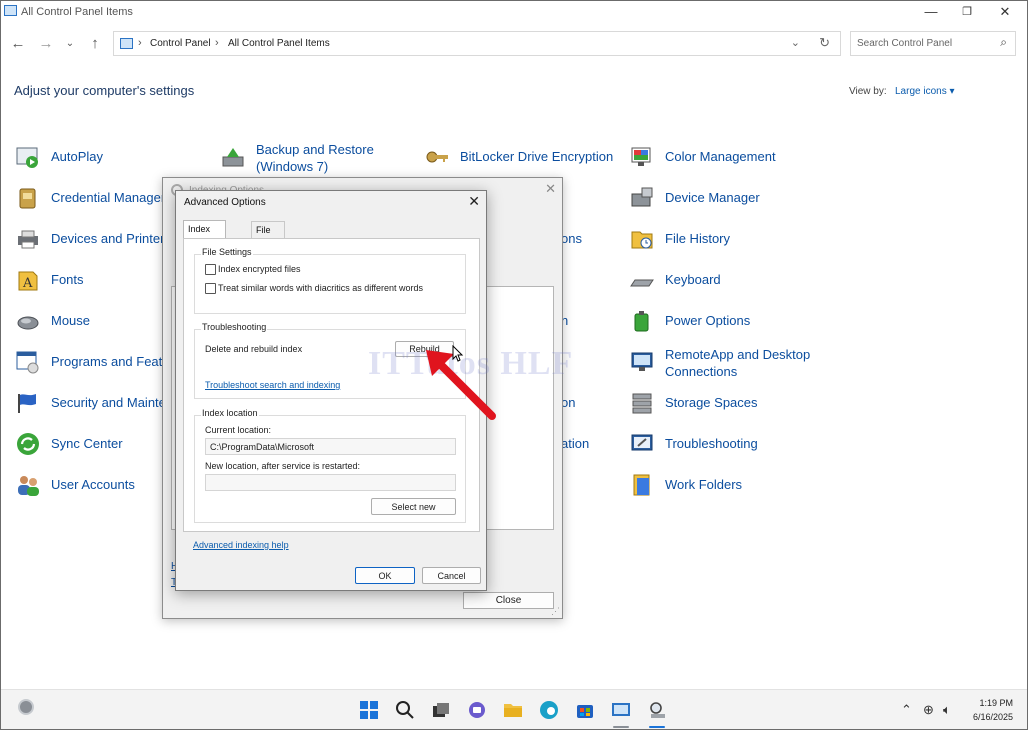 This screenshot has width=1028, height=730. What do you see at coordinates (241, 545) in the screenshot?
I see `advanced-indexing-help-link: Advanced indexing help` at bounding box center [241, 545].